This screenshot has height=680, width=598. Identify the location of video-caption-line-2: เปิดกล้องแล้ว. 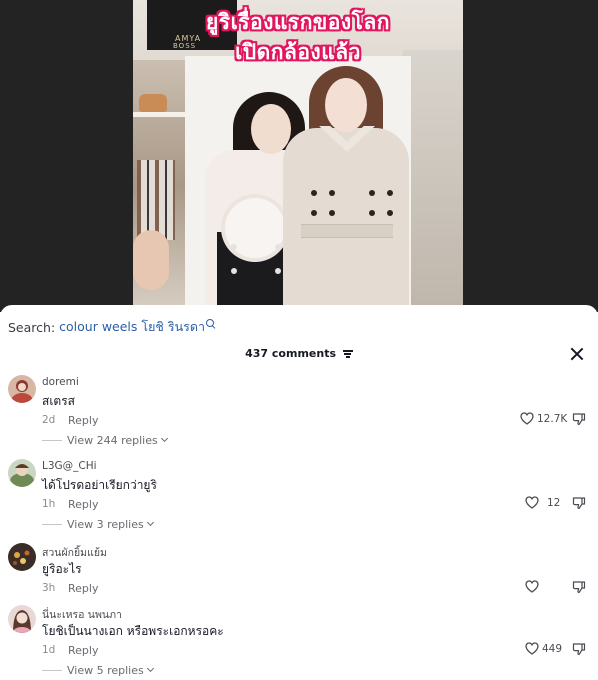
(298, 52).